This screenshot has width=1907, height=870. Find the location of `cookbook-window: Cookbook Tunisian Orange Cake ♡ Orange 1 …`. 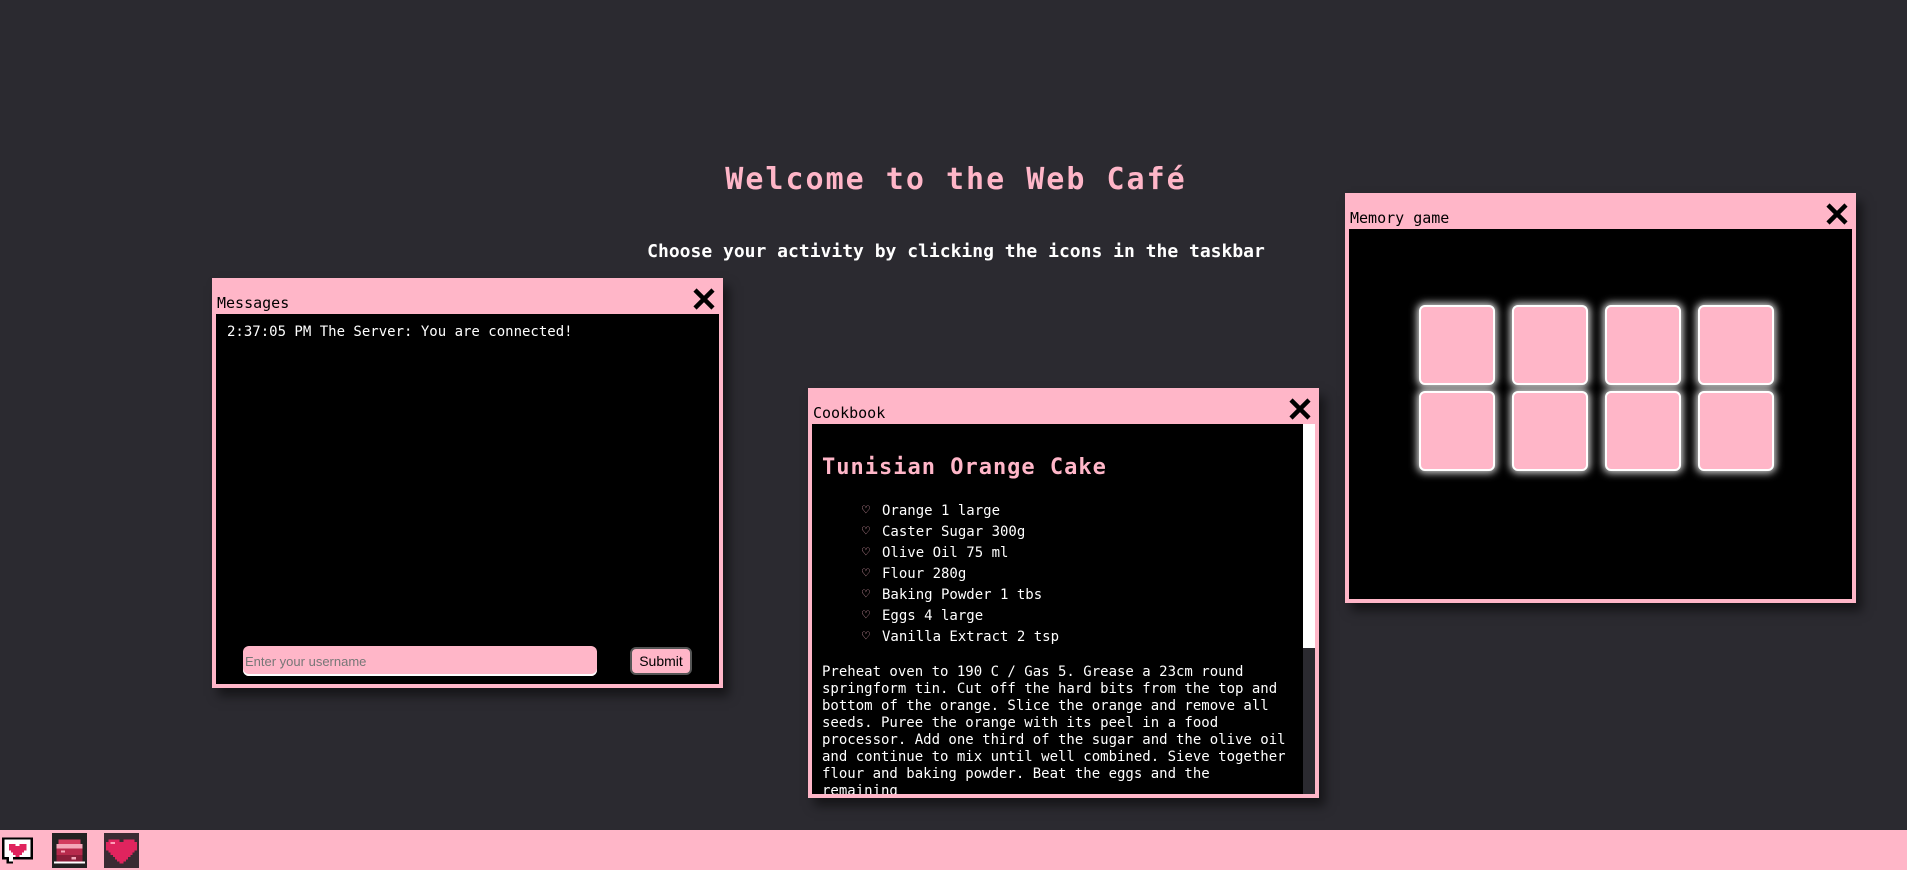

cookbook-window: Cookbook Tunisian Orange Cake ♡ Orange 1 … is located at coordinates (1063, 593).